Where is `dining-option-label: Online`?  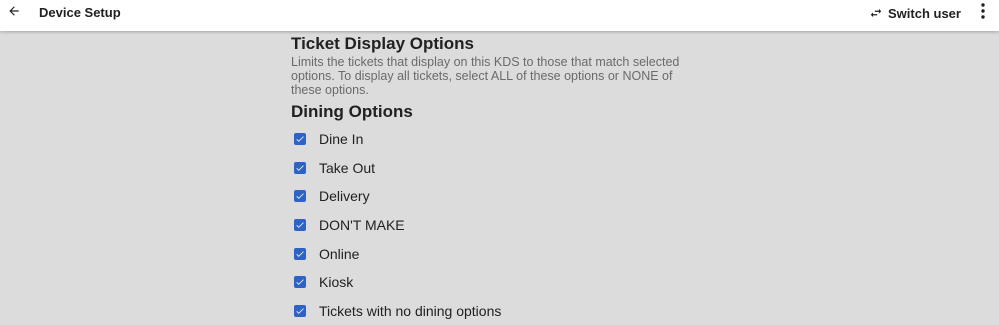 dining-option-label: Online is located at coordinates (339, 253).